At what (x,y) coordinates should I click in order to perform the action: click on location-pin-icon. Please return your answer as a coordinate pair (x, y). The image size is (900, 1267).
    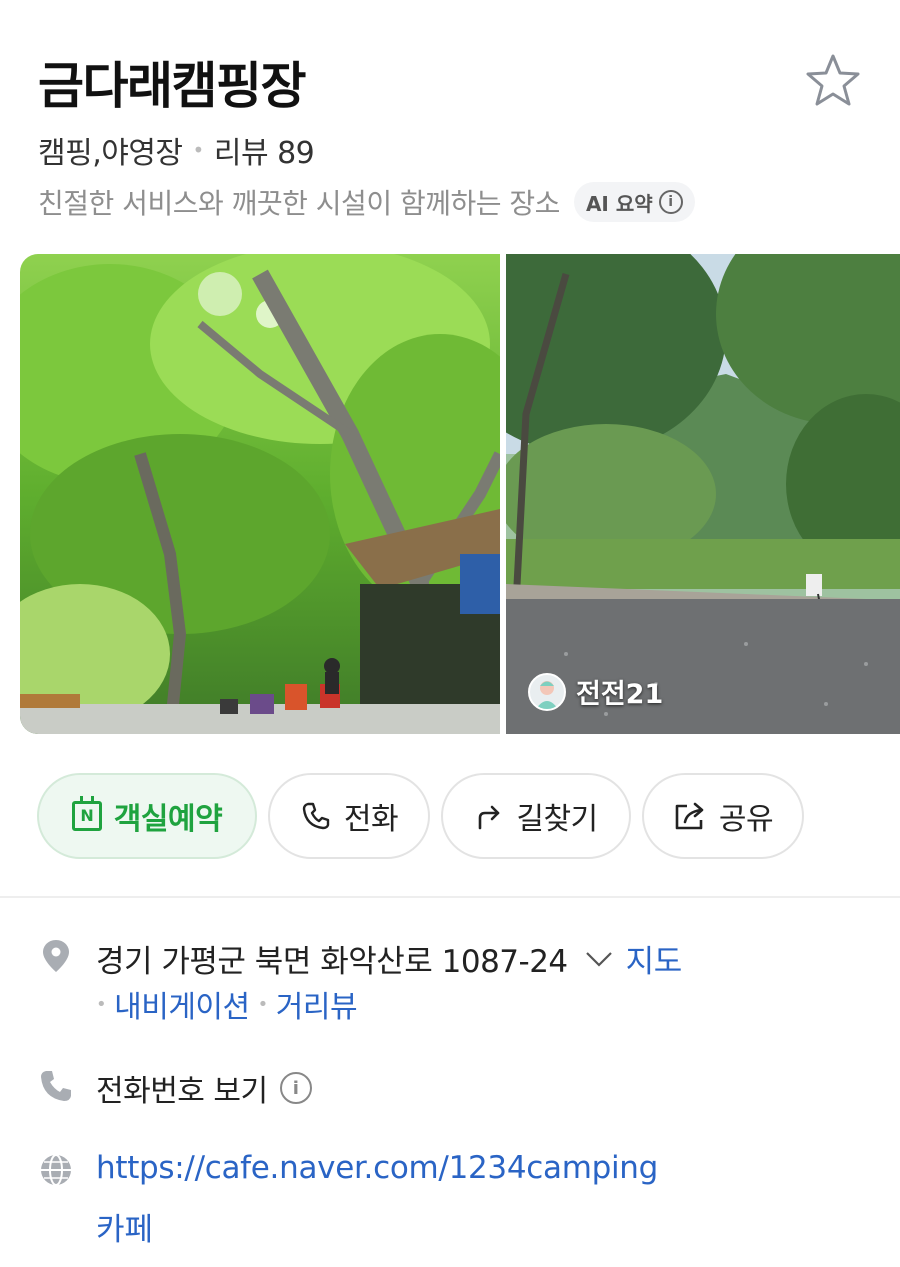
    Looking at the image, I should click on (56, 956).